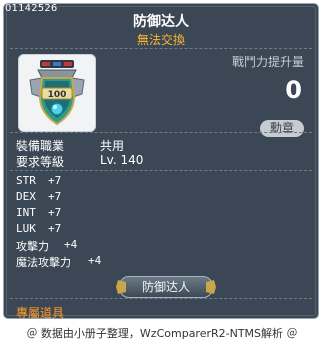 The width and height of the screenshot is (324, 343). I want to click on requirement-value: 共用, so click(112, 146).